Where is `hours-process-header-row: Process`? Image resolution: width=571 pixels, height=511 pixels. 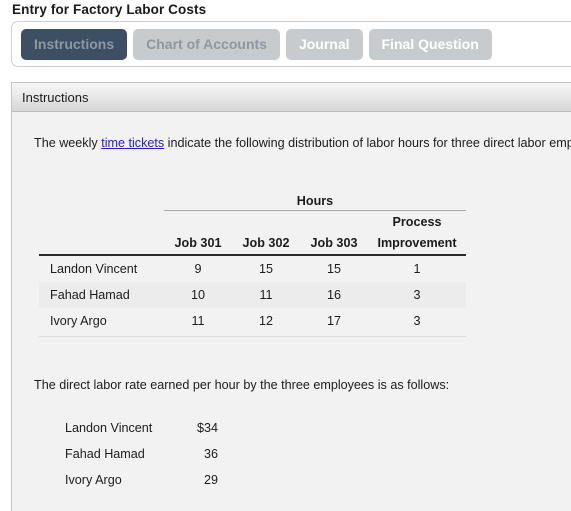 hours-process-header-row: Process is located at coordinates (252, 220).